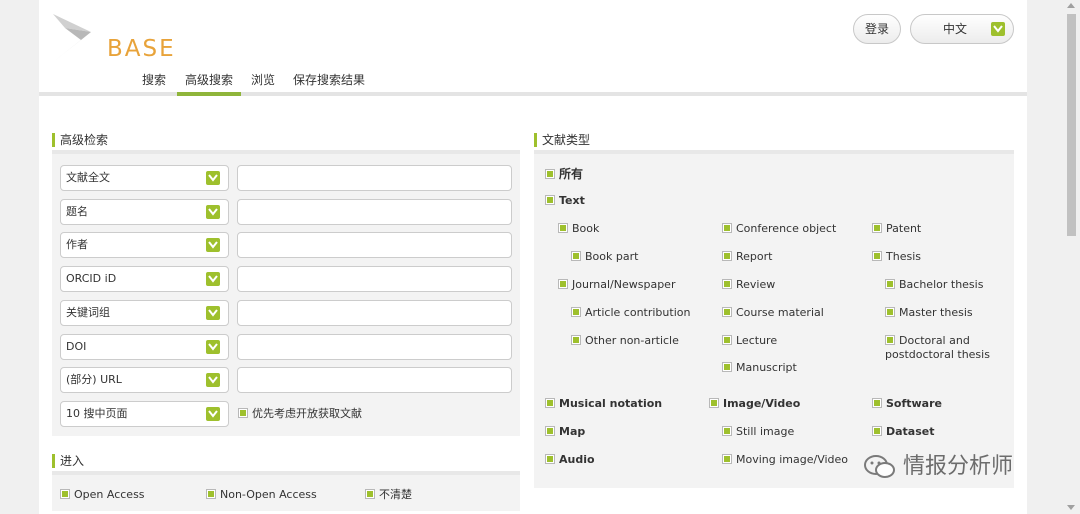 This screenshot has height=514, width=1080. Describe the element at coordinates (903, 432) in the screenshot. I see `doctype-dataset-checkbox: Dataset` at that location.